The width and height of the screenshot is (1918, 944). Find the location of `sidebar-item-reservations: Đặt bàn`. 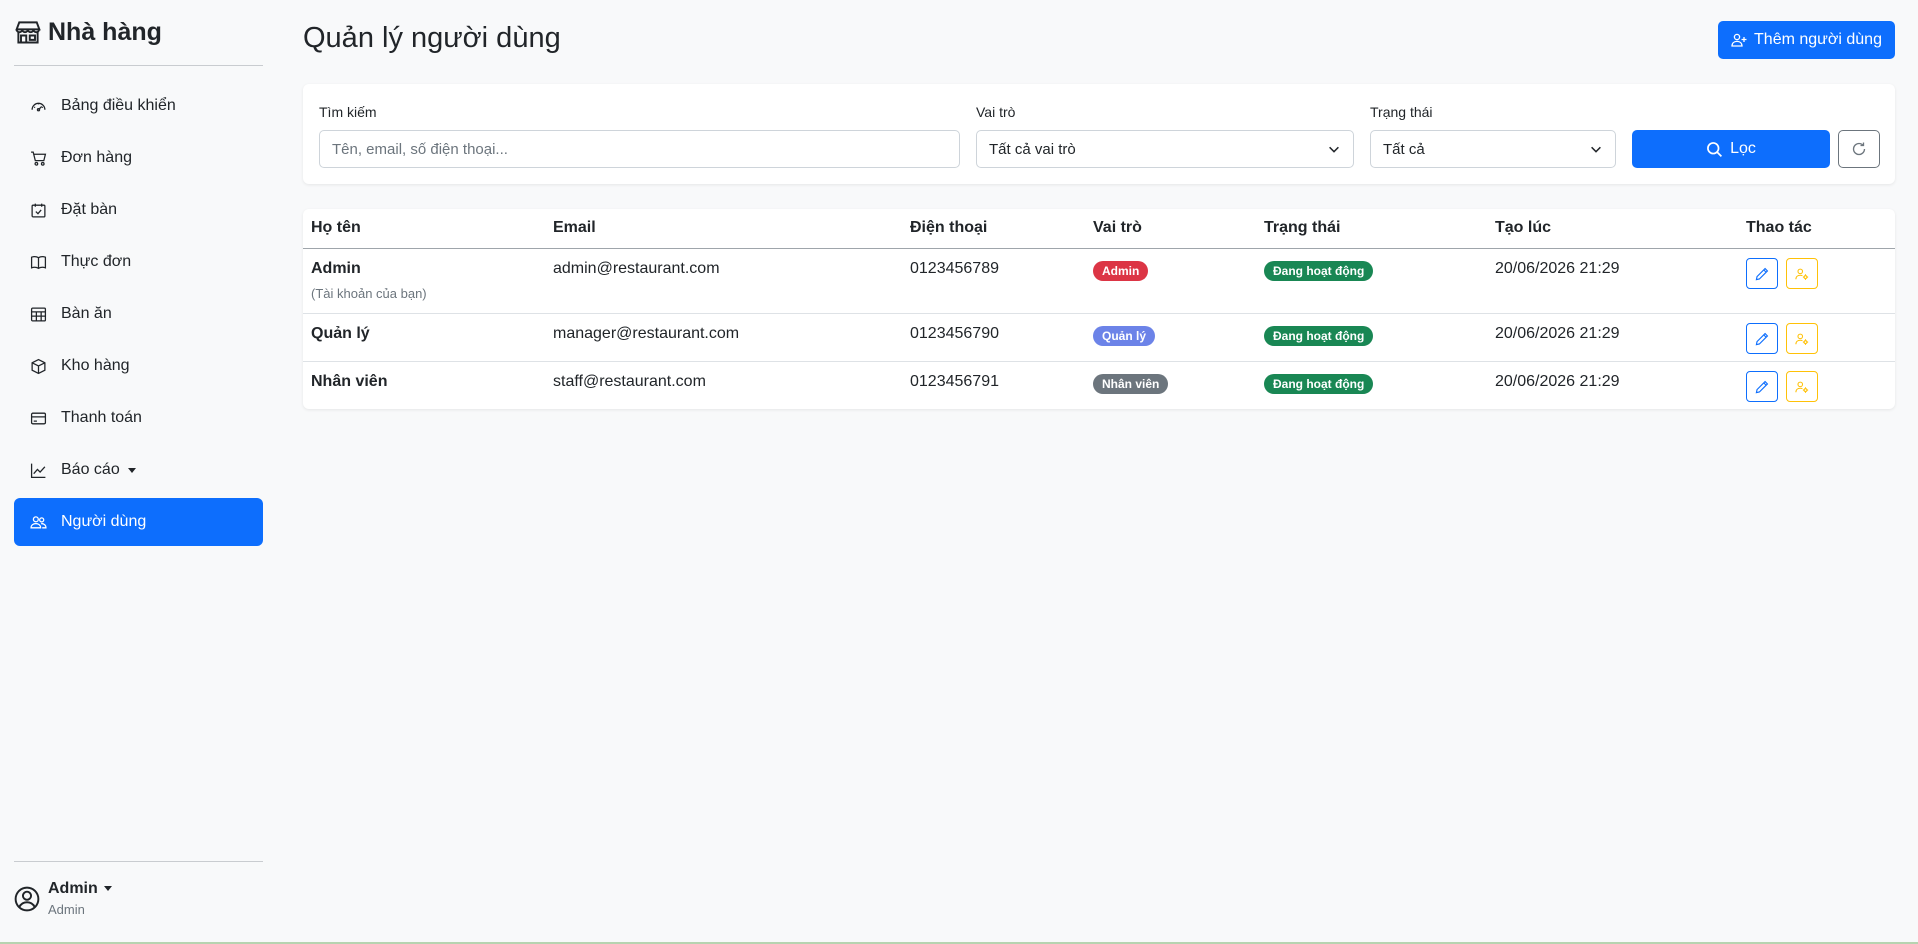

sidebar-item-reservations: Đặt bàn is located at coordinates (138, 210).